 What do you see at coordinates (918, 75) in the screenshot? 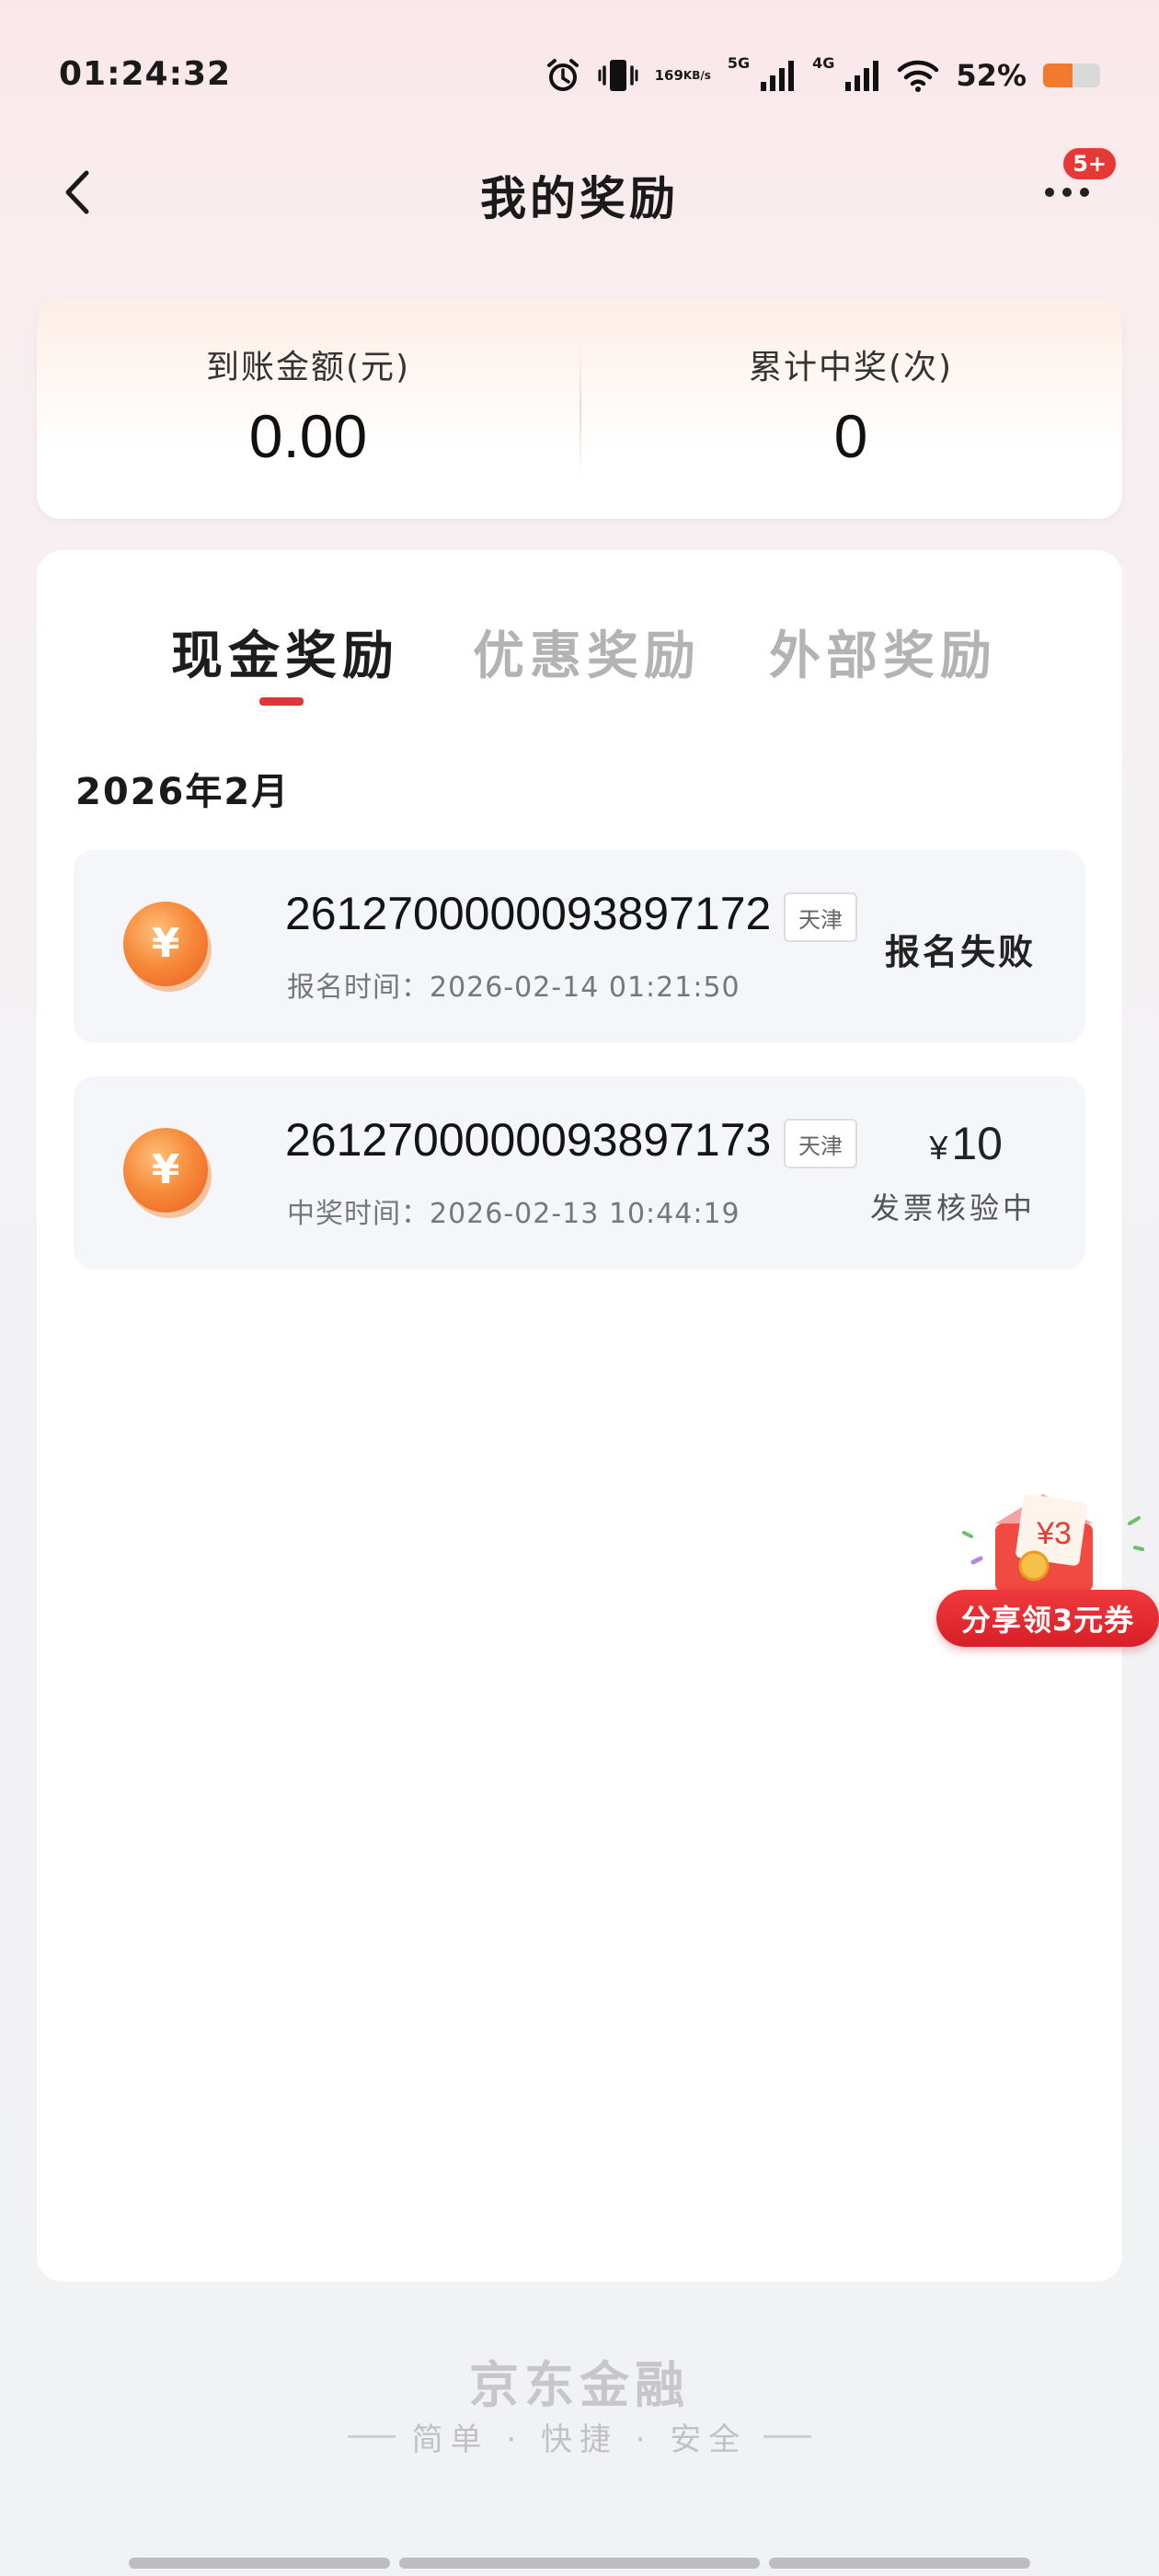
I see `wifi-icon` at bounding box center [918, 75].